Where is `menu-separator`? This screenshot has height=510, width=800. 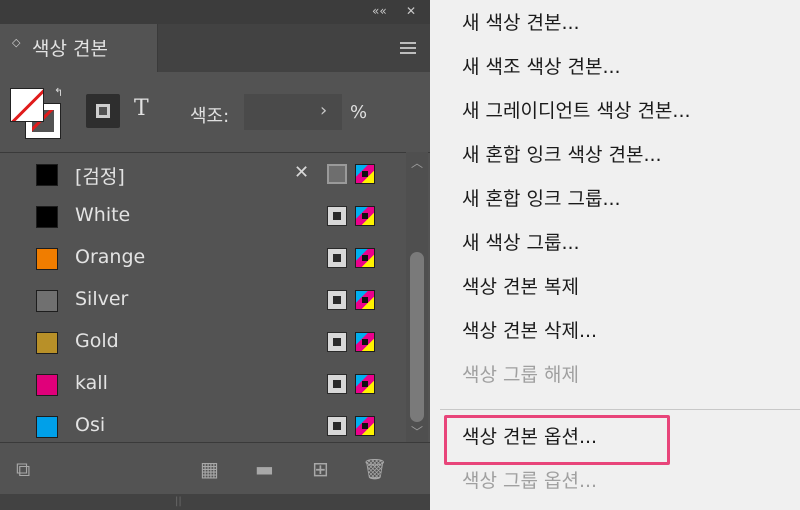 menu-separator is located at coordinates (620, 409).